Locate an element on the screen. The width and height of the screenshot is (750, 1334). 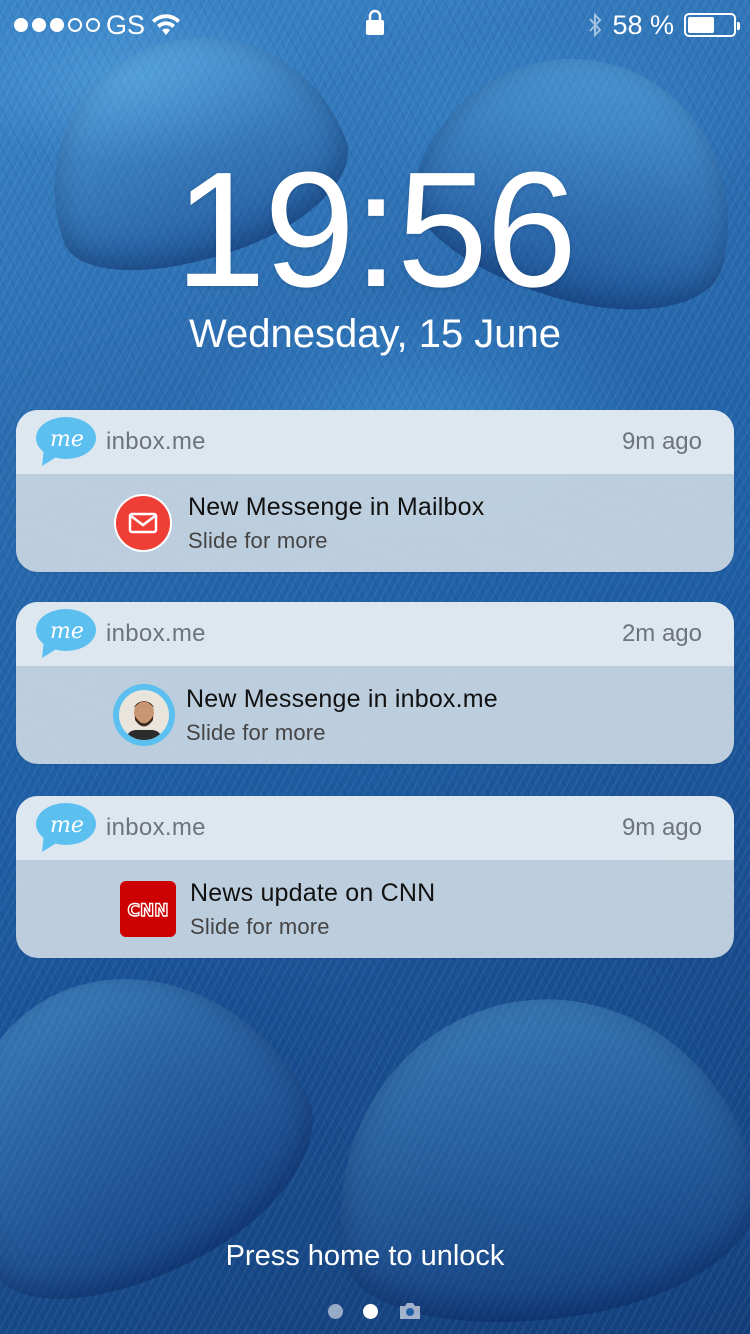
notification-texts: New Messenge in Mailbox Slide for more is located at coordinates (336, 523).